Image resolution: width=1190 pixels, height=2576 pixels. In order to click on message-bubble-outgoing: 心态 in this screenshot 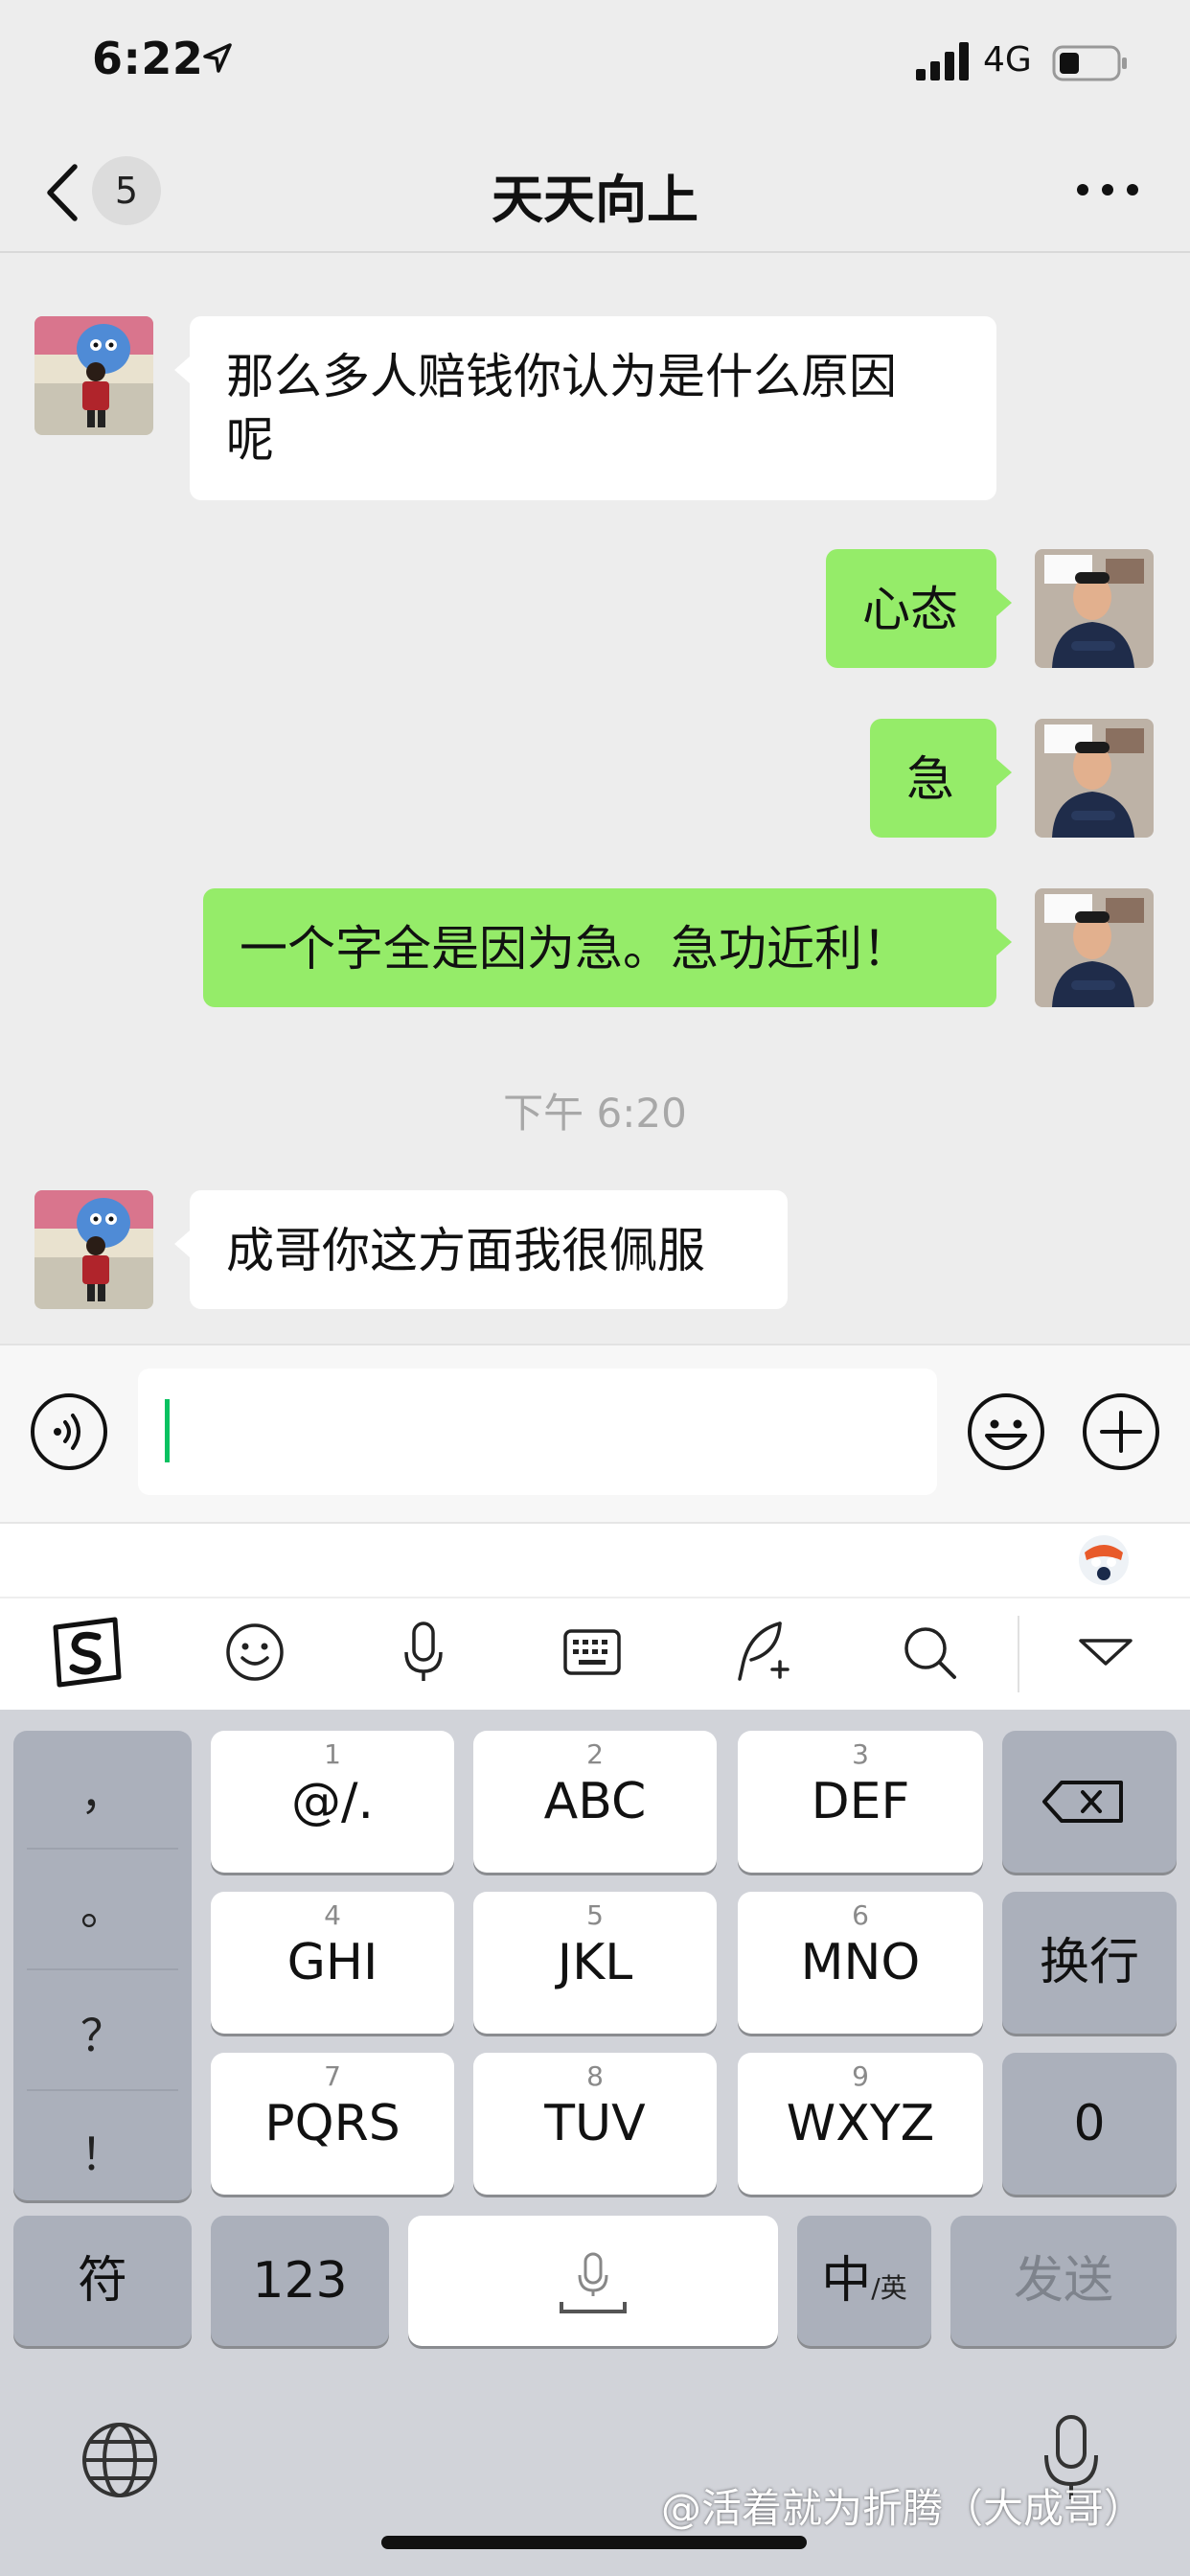, I will do `click(919, 608)`.